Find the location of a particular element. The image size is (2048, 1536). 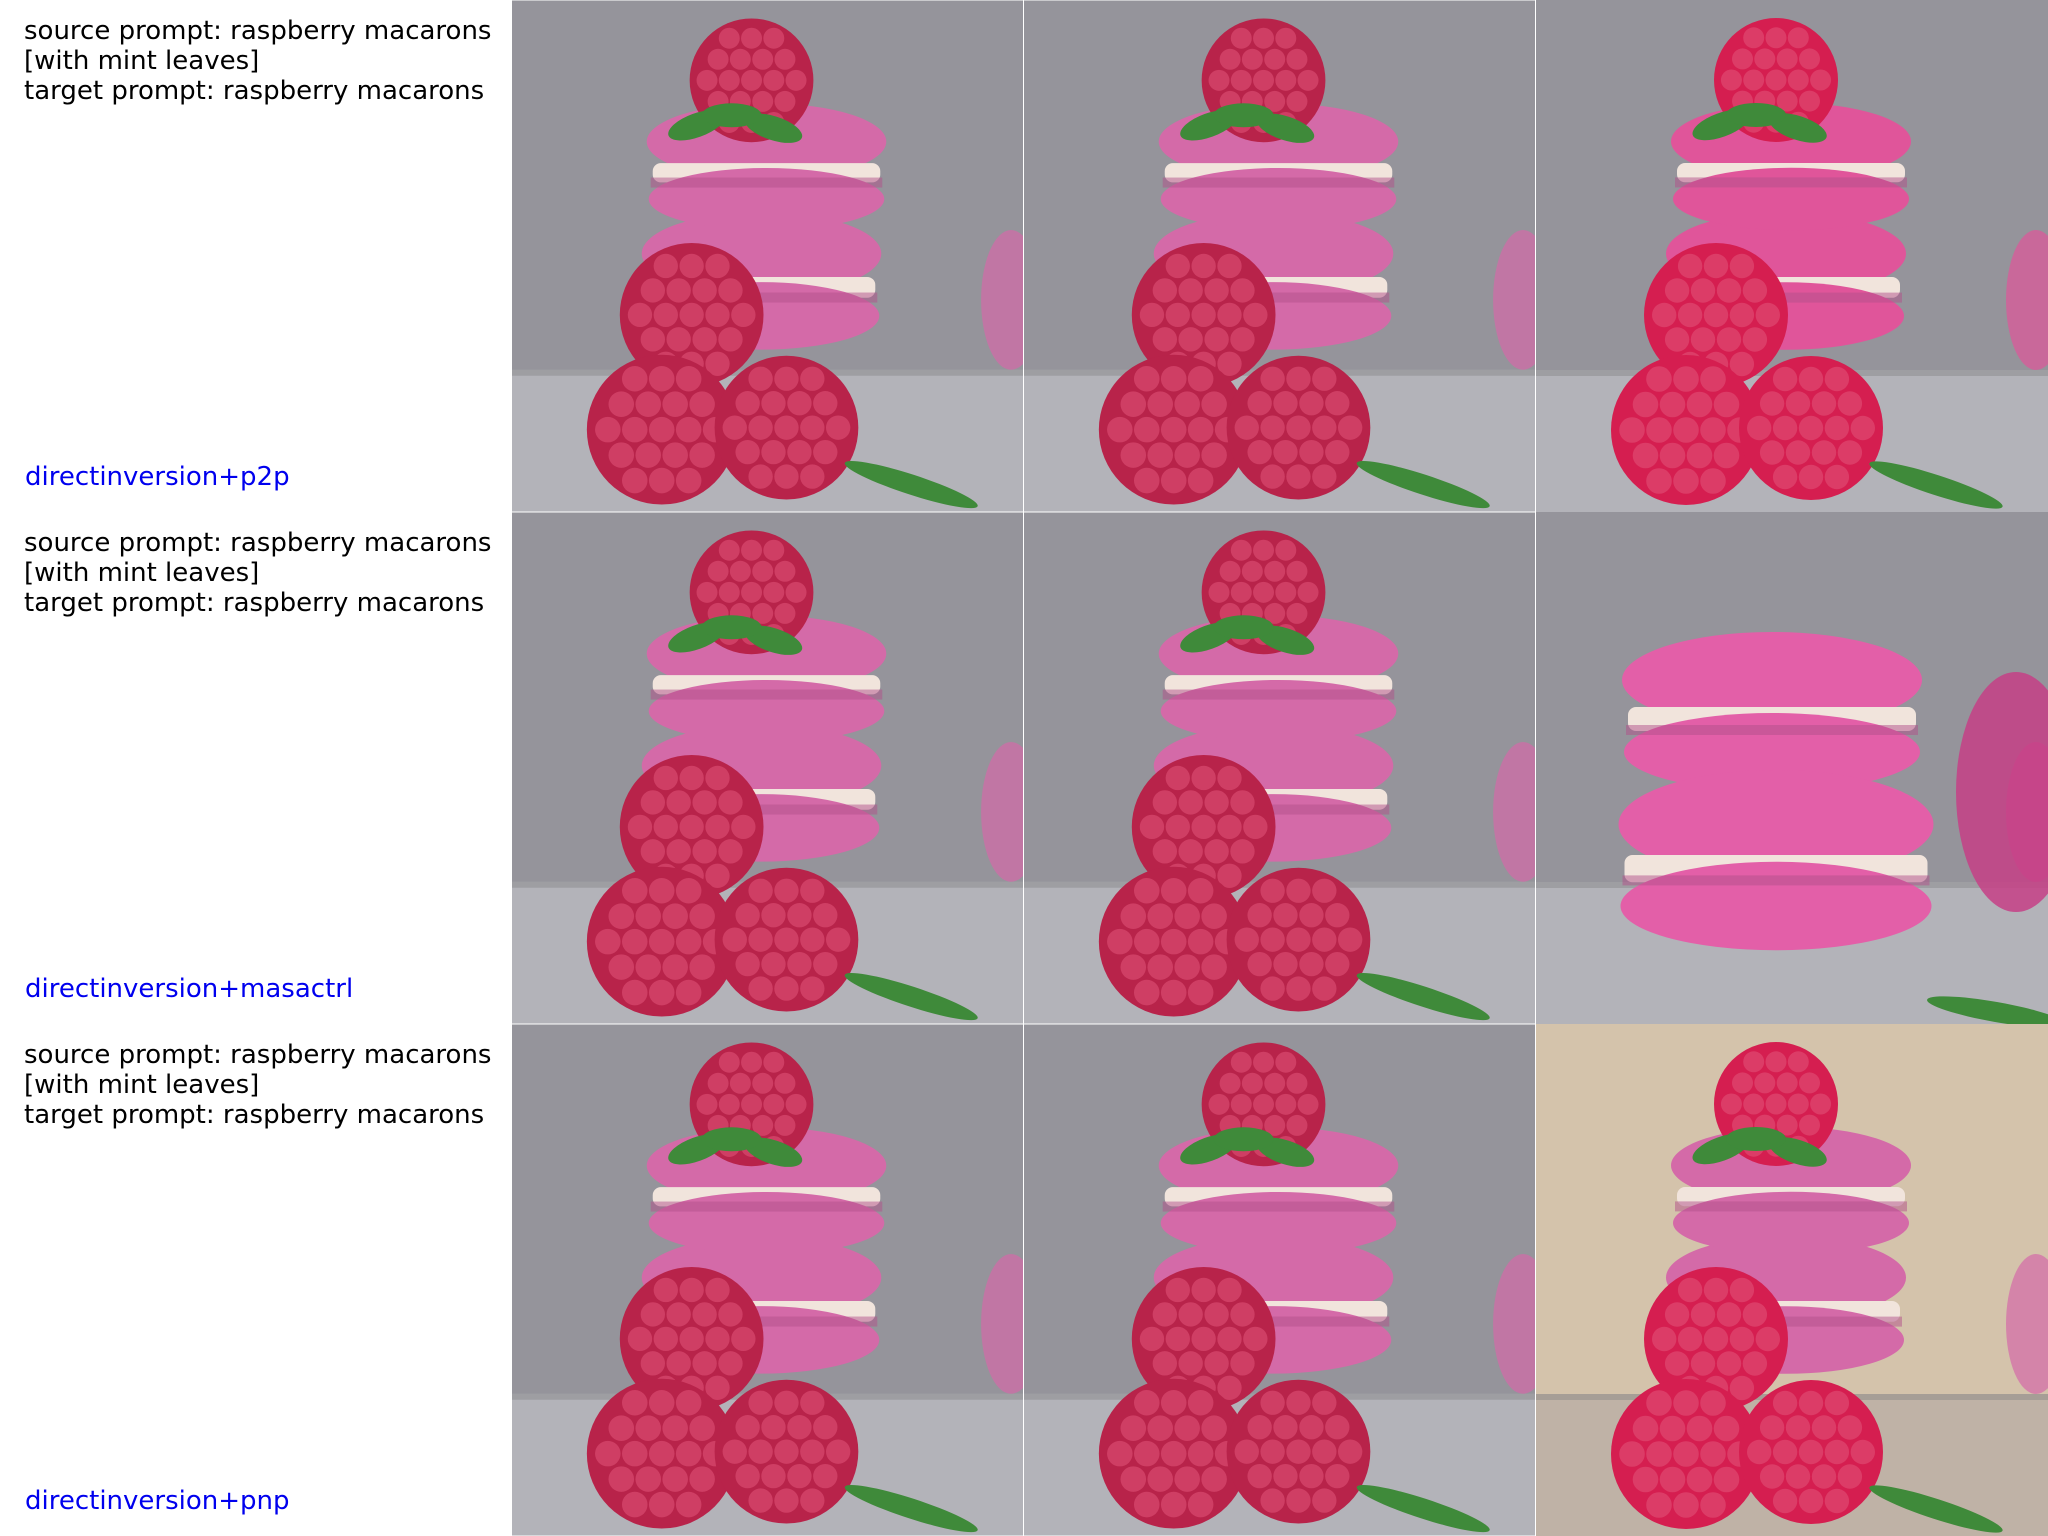

method-label: directinversion+pnp is located at coordinates (157, 1501).